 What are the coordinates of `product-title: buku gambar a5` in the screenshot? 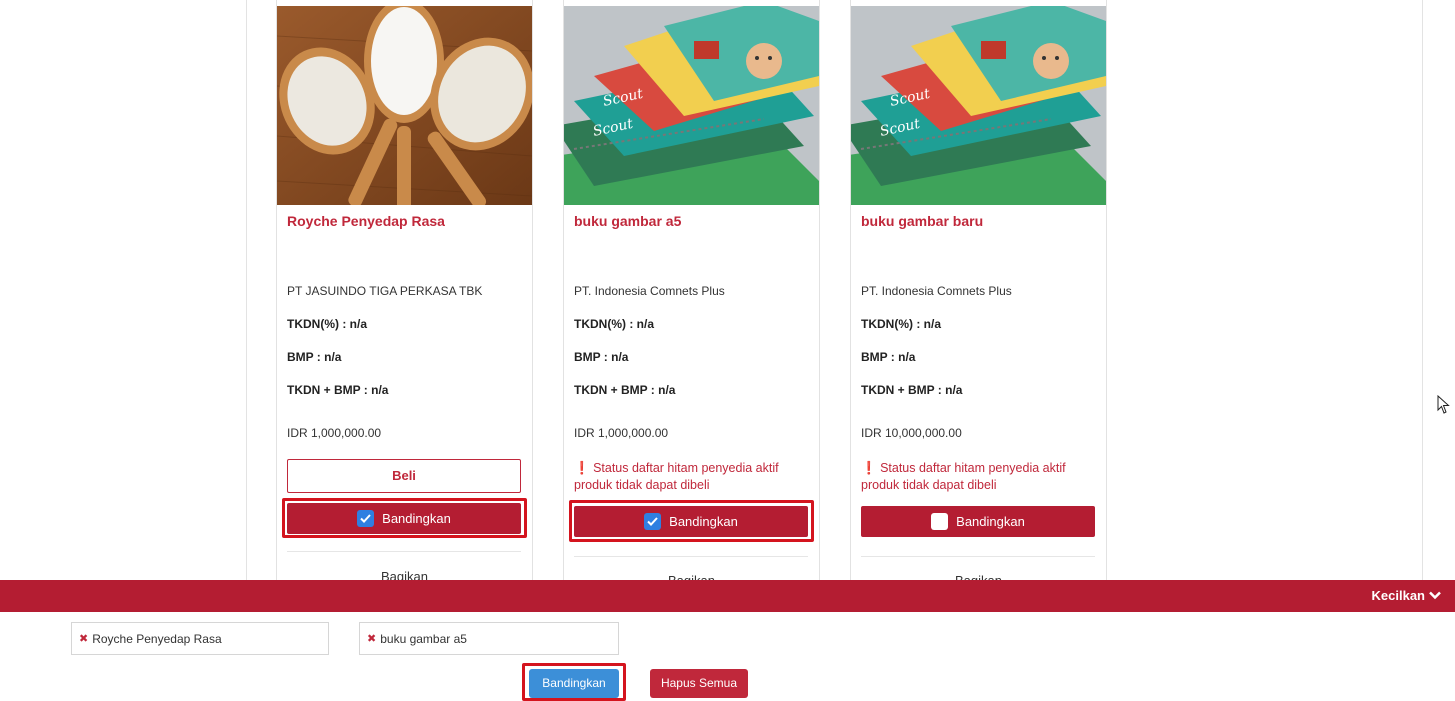 It's located at (627, 221).